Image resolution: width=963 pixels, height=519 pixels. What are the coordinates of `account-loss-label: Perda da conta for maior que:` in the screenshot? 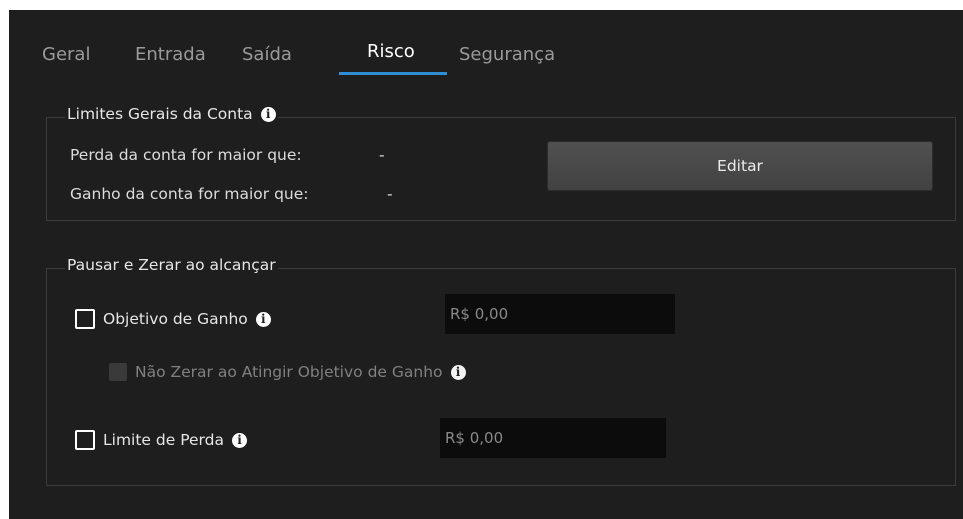 It's located at (186, 155).